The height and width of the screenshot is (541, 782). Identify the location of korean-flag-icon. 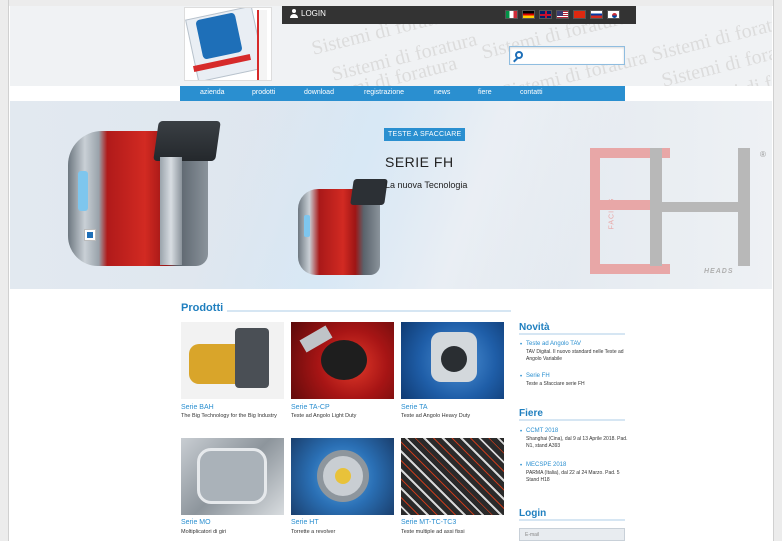
(613, 14).